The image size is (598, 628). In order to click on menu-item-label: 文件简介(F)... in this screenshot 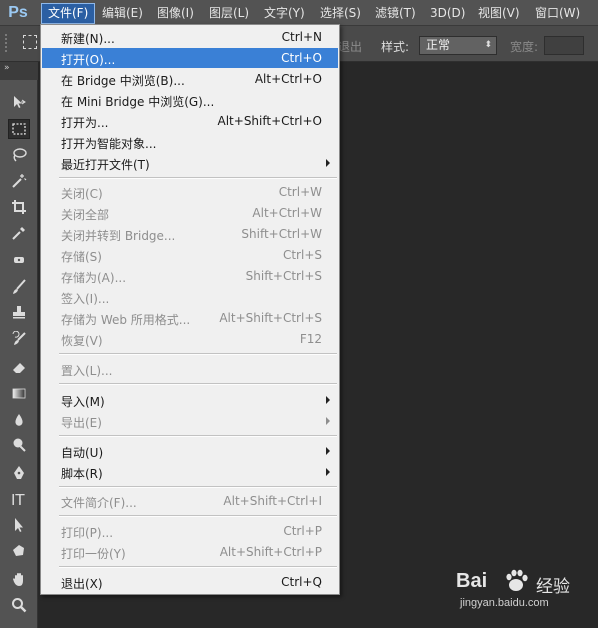, I will do `click(99, 503)`.